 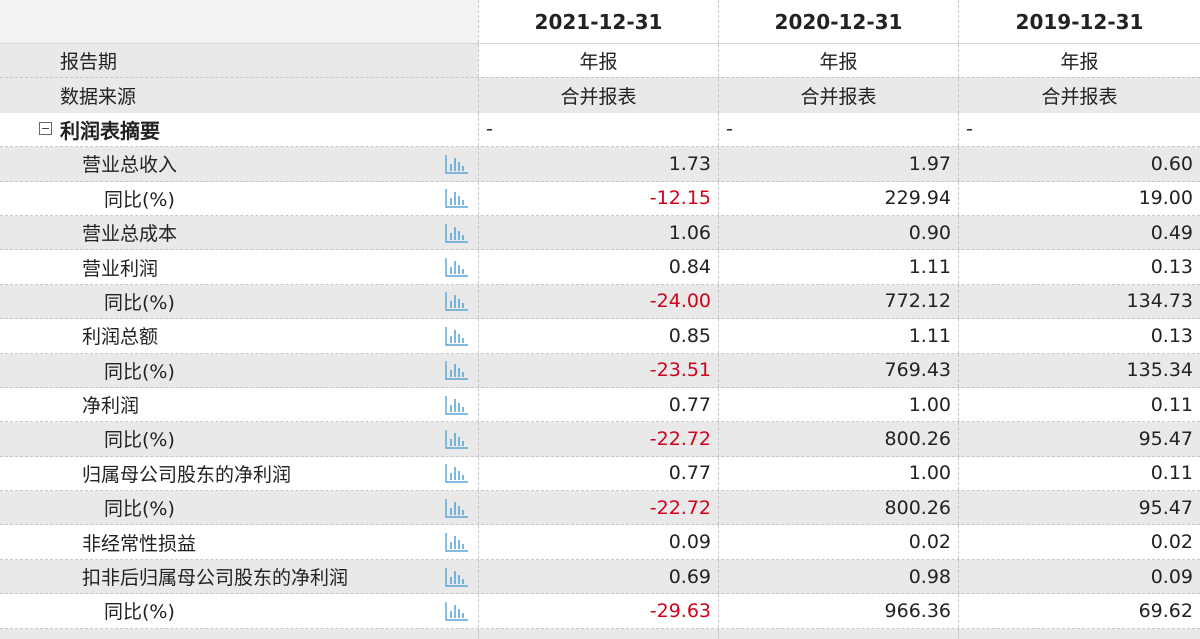 I want to click on table-row-partial, so click(x=600, y=633).